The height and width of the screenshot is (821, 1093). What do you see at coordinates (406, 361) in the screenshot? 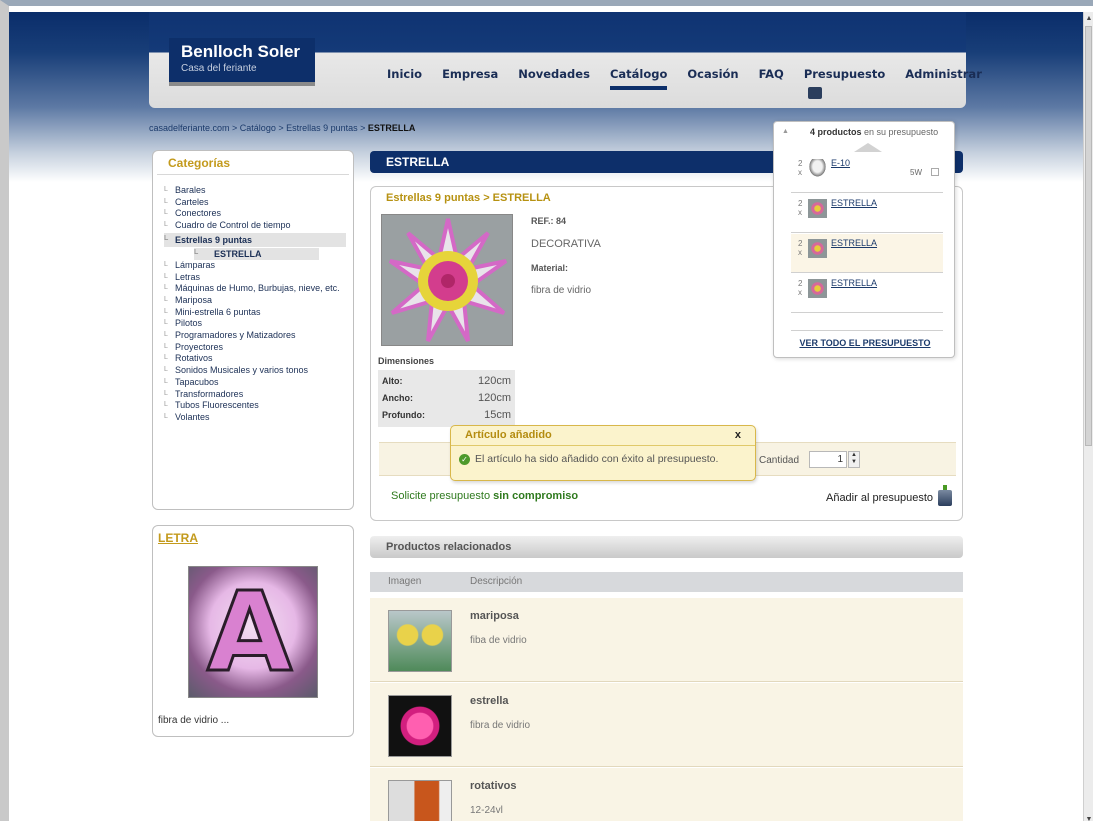
I see `dimensions-title: Dimensiones` at bounding box center [406, 361].